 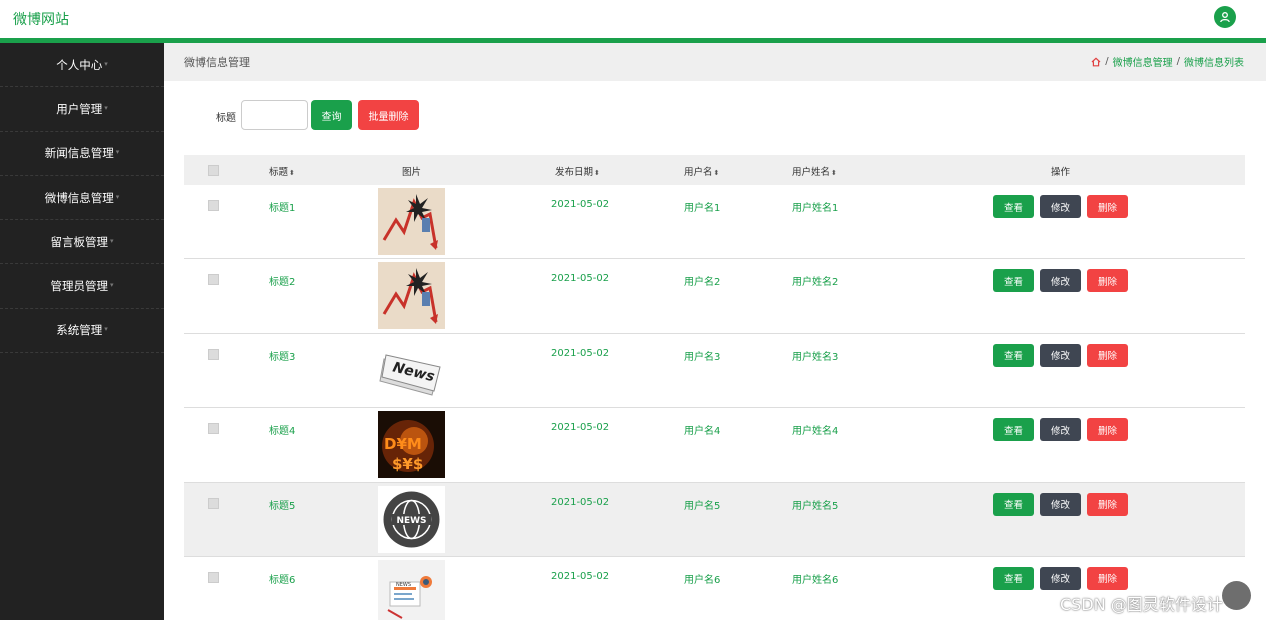 What do you see at coordinates (577, 171) in the screenshot?
I see `column-header-date: 发布日期⬍` at bounding box center [577, 171].